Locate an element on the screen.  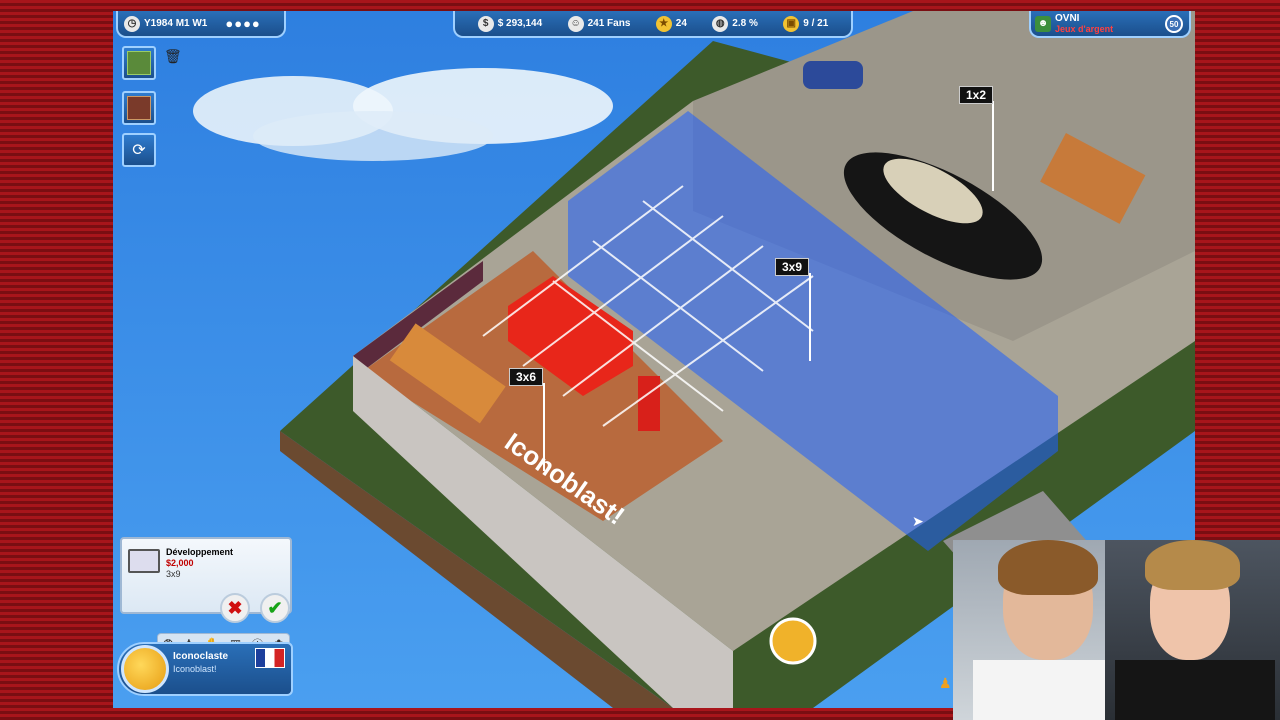
stars-value: 24 is located at coordinates (681, 23).